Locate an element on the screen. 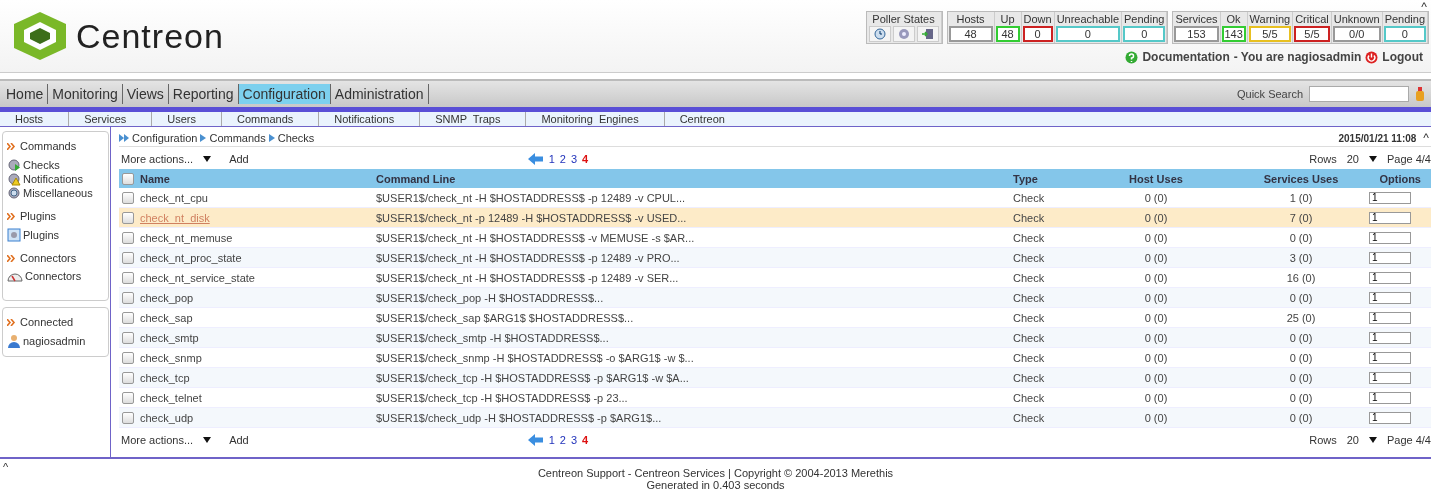  table-row: check_smtp $USER1$/check_smtp -H $HOSTADDRESS$... Check 0 (0) 0 (0) 1 is located at coordinates (775, 338).